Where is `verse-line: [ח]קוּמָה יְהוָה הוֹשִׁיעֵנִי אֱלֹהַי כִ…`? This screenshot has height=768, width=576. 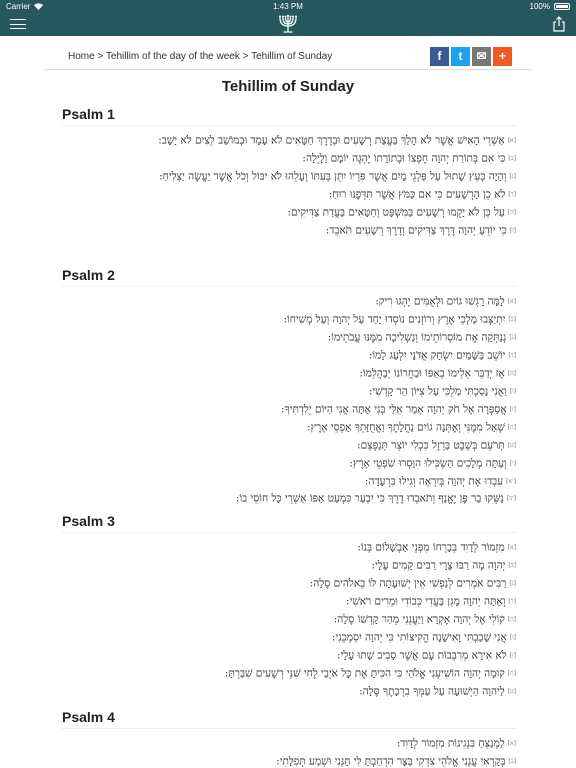 verse-line: [ח]קוּמָה יְהוָה הוֹשִׁיעֵנִי אֱלֹהַי כִ… is located at coordinates (289, 674).